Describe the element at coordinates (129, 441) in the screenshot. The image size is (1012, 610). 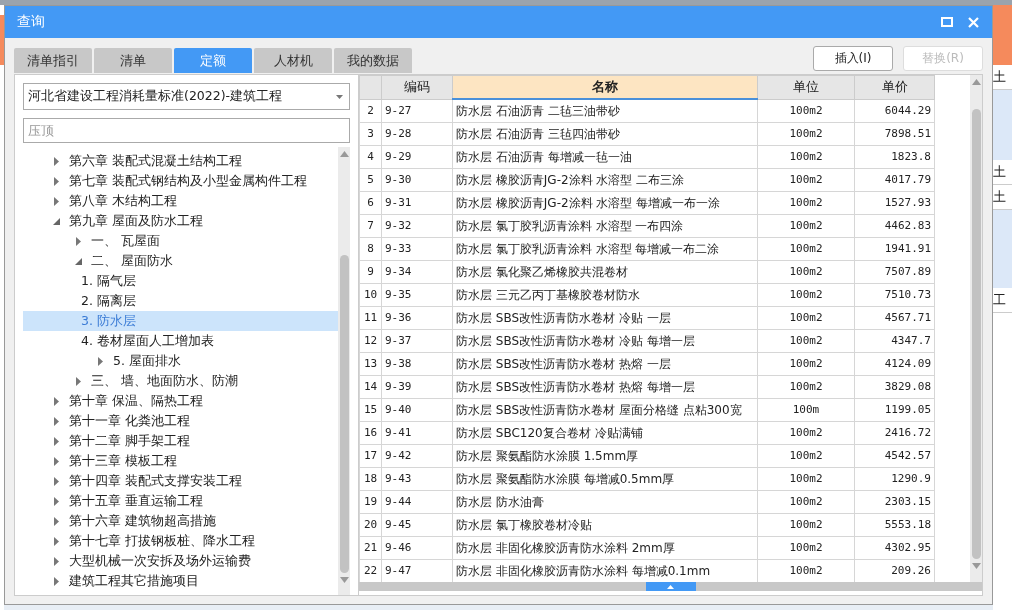
I see `tree-item: 第十二章 脚手架工程` at that location.